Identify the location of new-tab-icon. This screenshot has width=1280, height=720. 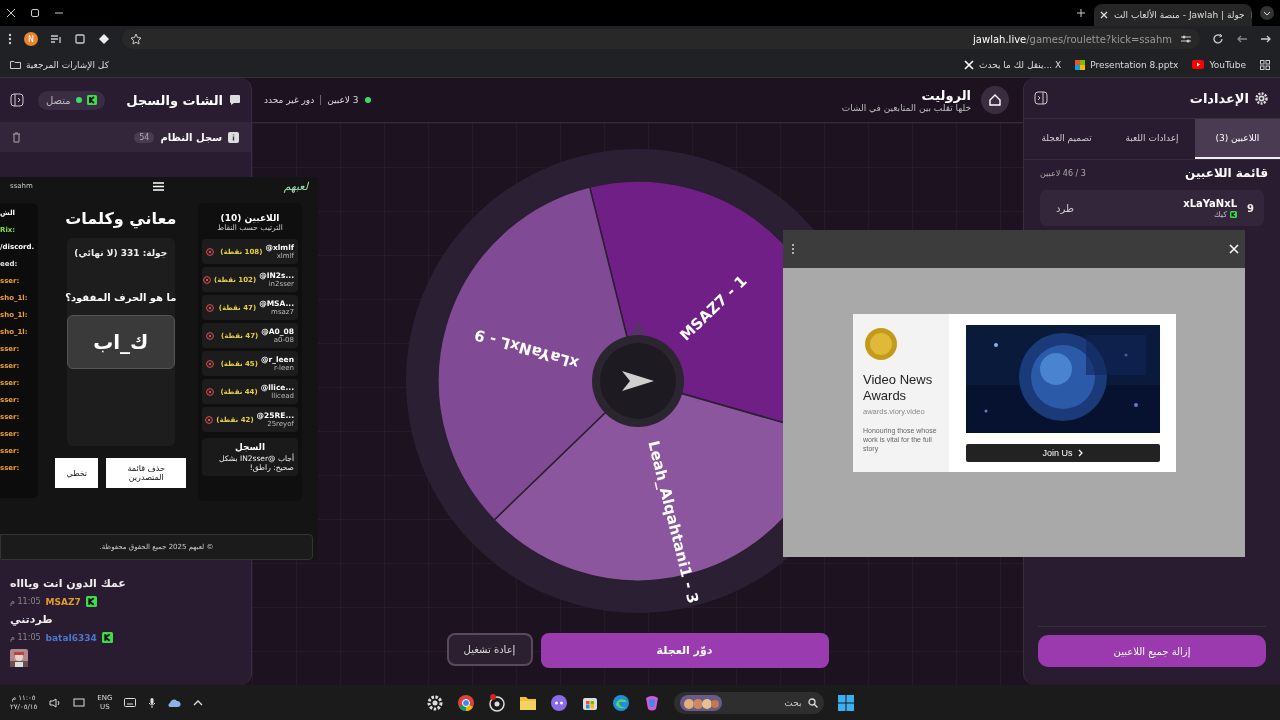
(1081, 13).